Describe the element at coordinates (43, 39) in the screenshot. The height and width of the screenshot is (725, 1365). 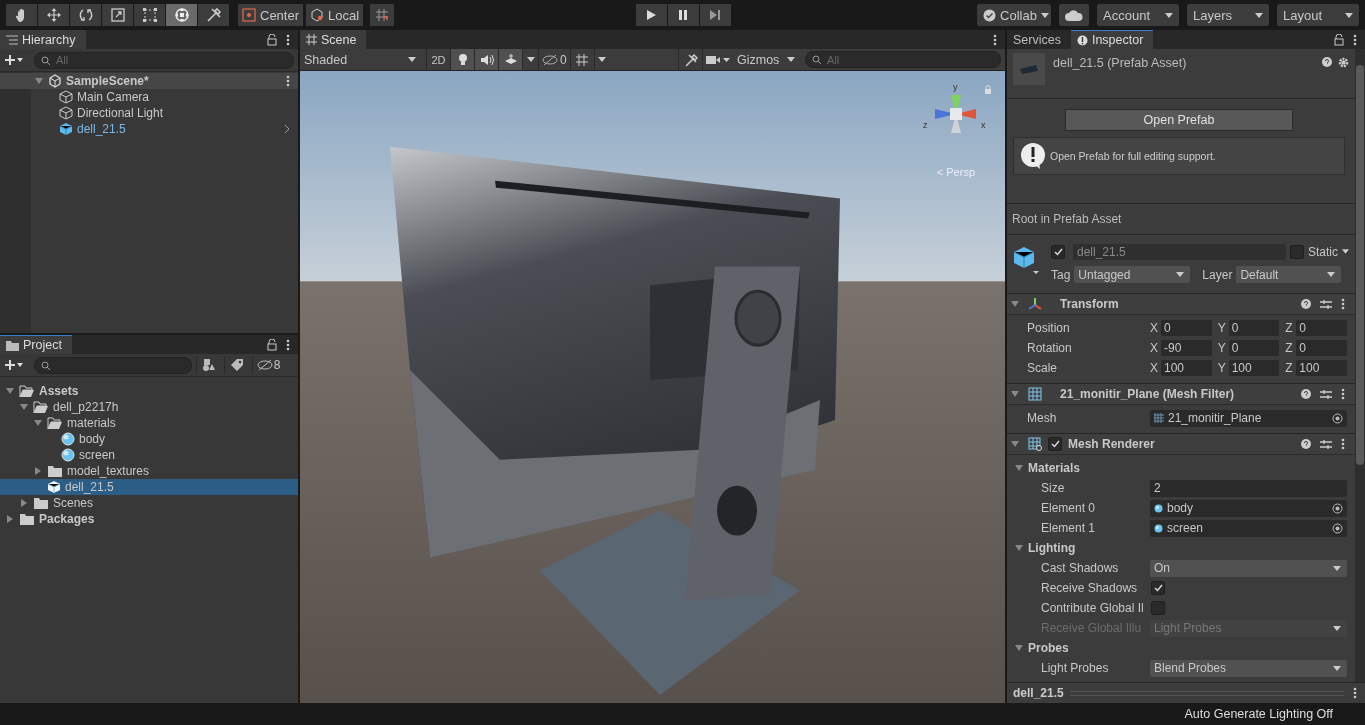
I see `hierarchy-tab: Hierarchy` at that location.